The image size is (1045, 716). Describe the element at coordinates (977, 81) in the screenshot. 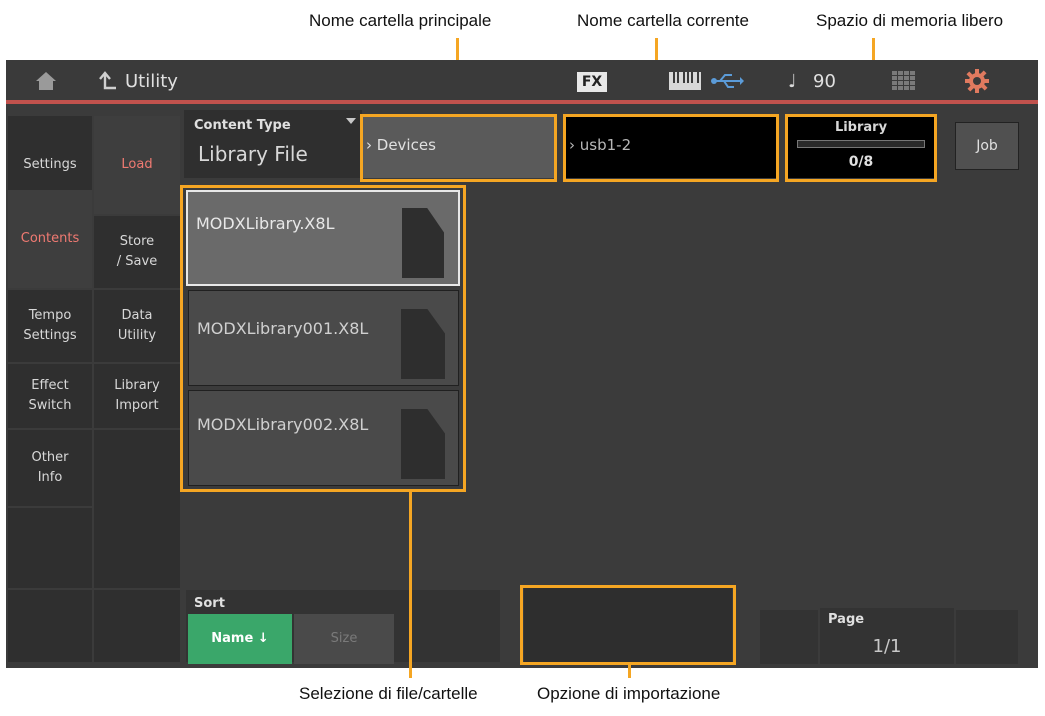

I see `gear-icon` at that location.